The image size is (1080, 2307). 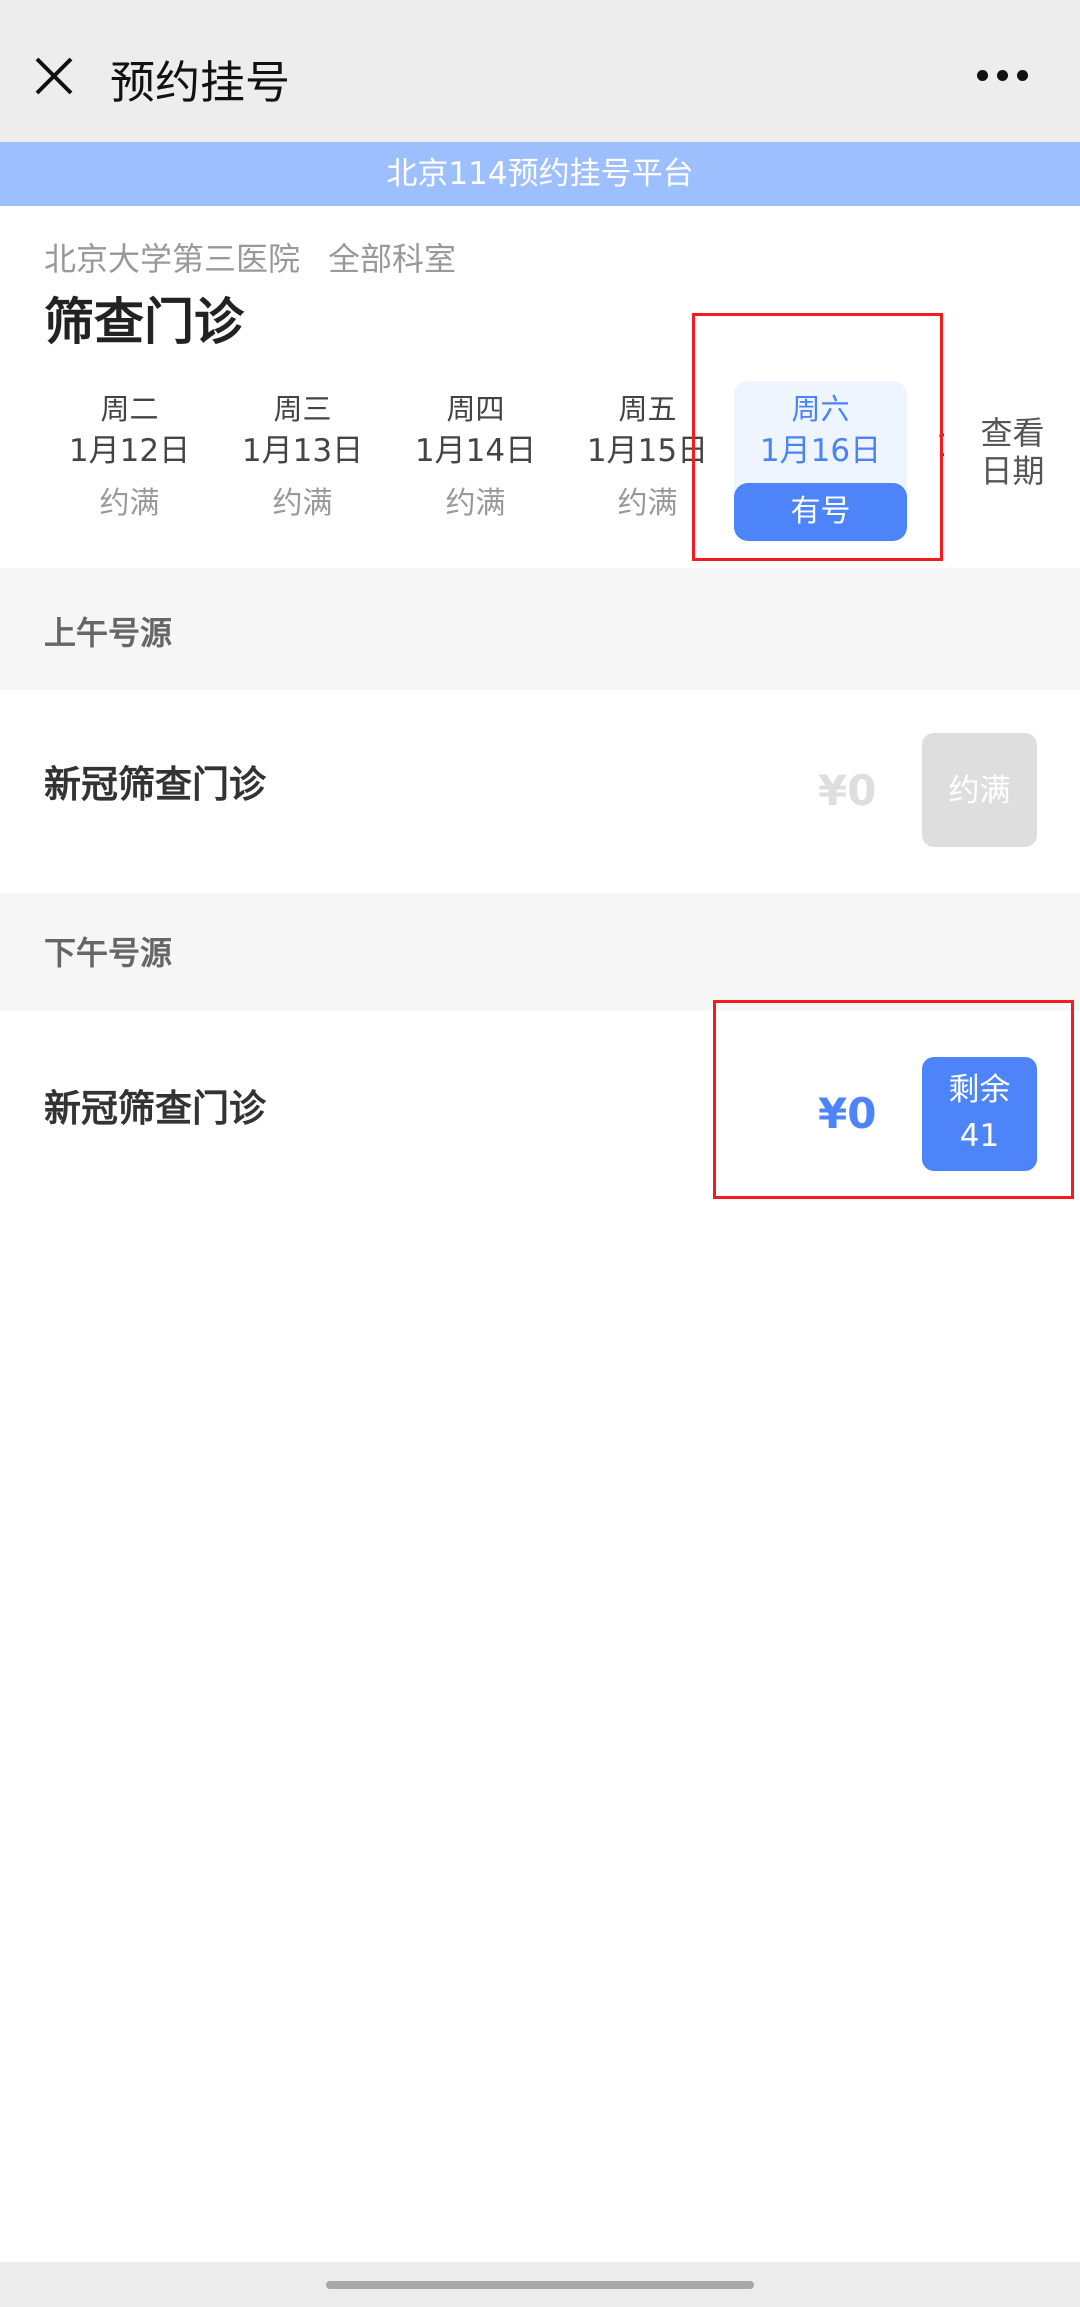 What do you see at coordinates (172, 259) in the screenshot?
I see `hospital-name: 北京大学第三医院` at bounding box center [172, 259].